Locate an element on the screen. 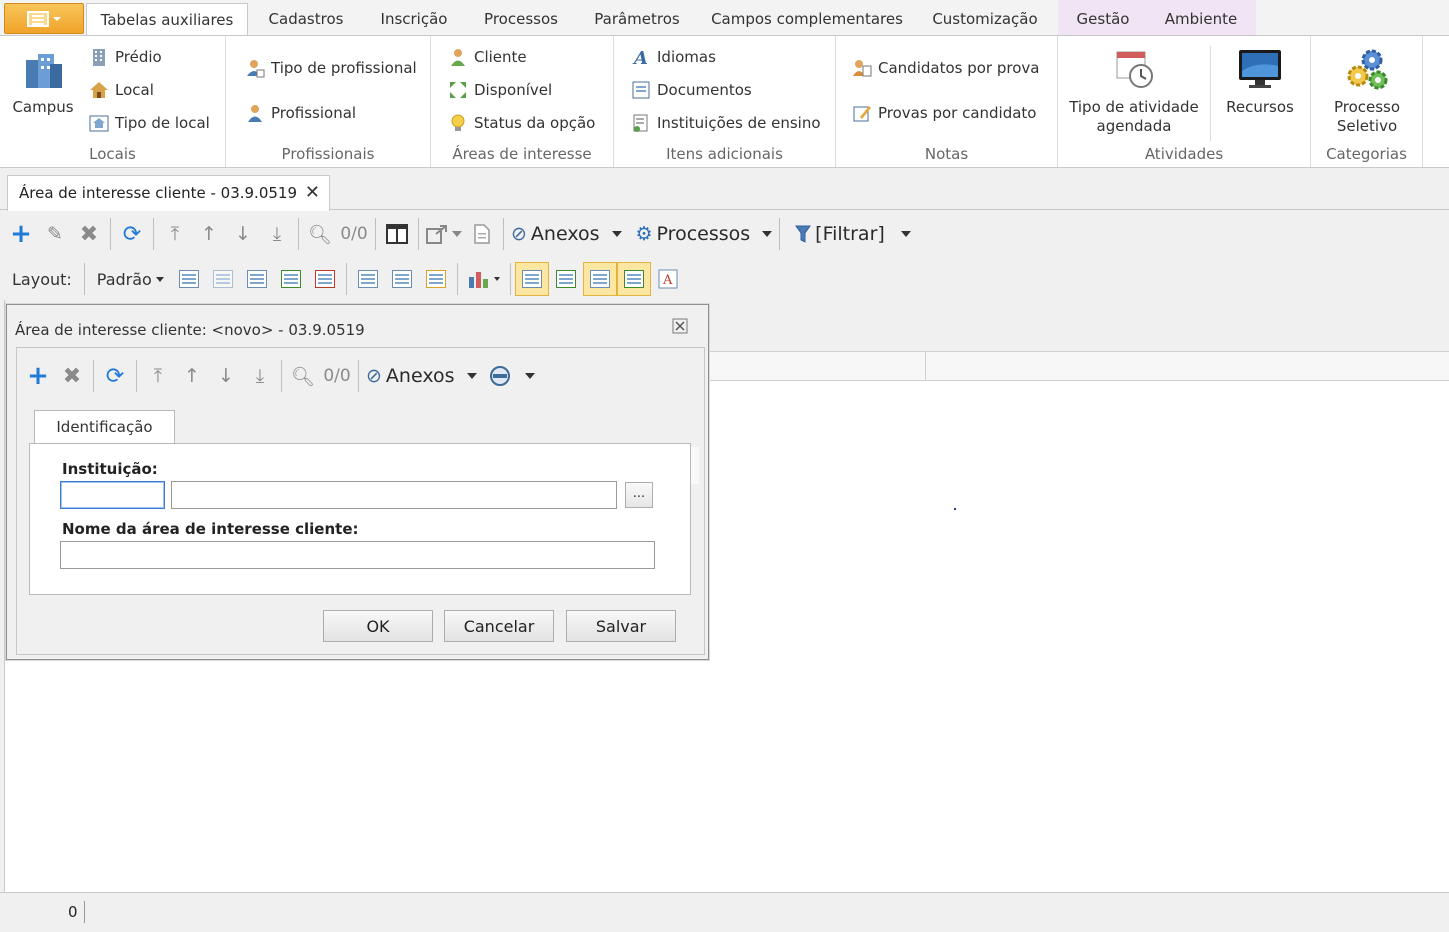 This screenshot has height=932, width=1449. save-button: Salvar is located at coordinates (621, 626).